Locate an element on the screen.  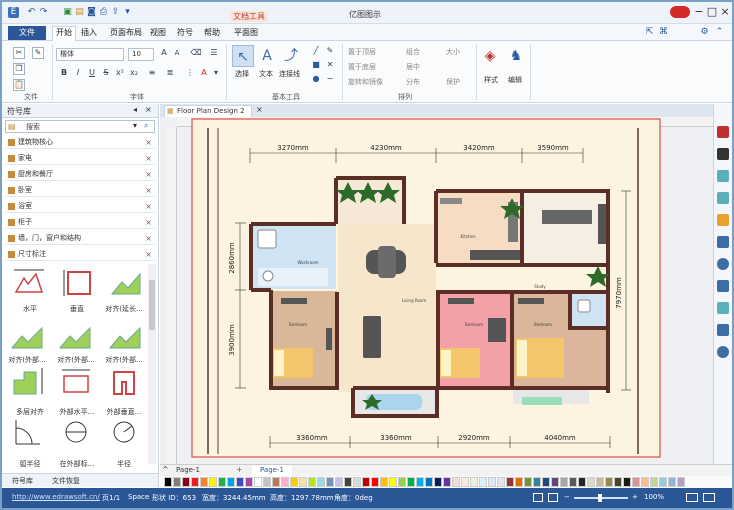
network-icon: ⌘ is located at coordinates (663, 32).